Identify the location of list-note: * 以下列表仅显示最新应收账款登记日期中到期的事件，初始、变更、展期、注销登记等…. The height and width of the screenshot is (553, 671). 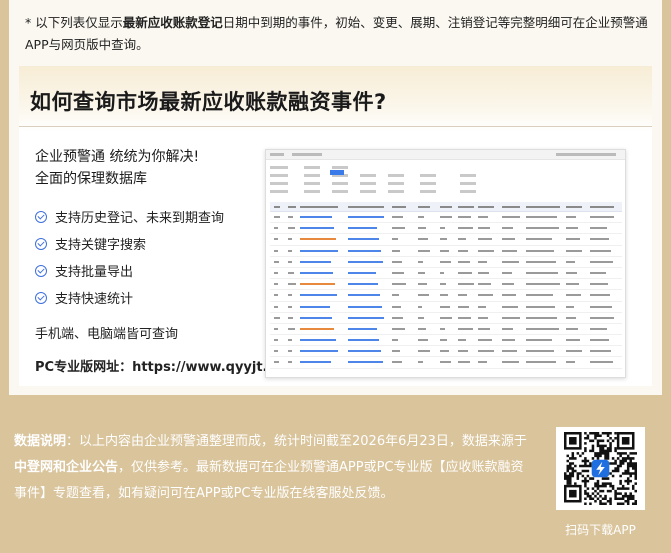
(340, 34).